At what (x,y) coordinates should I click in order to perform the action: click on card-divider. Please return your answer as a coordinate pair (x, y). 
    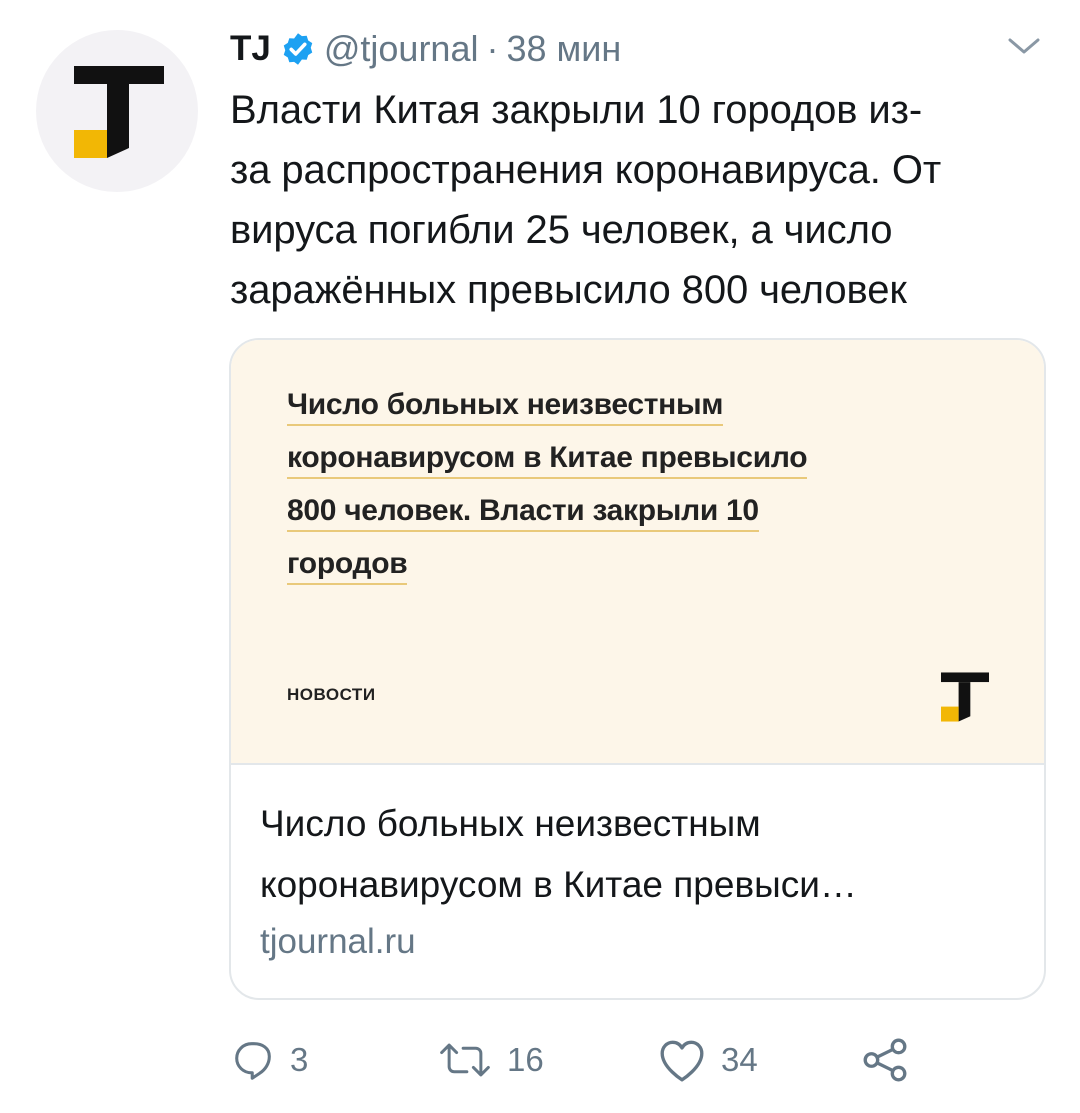
    Looking at the image, I should click on (637, 764).